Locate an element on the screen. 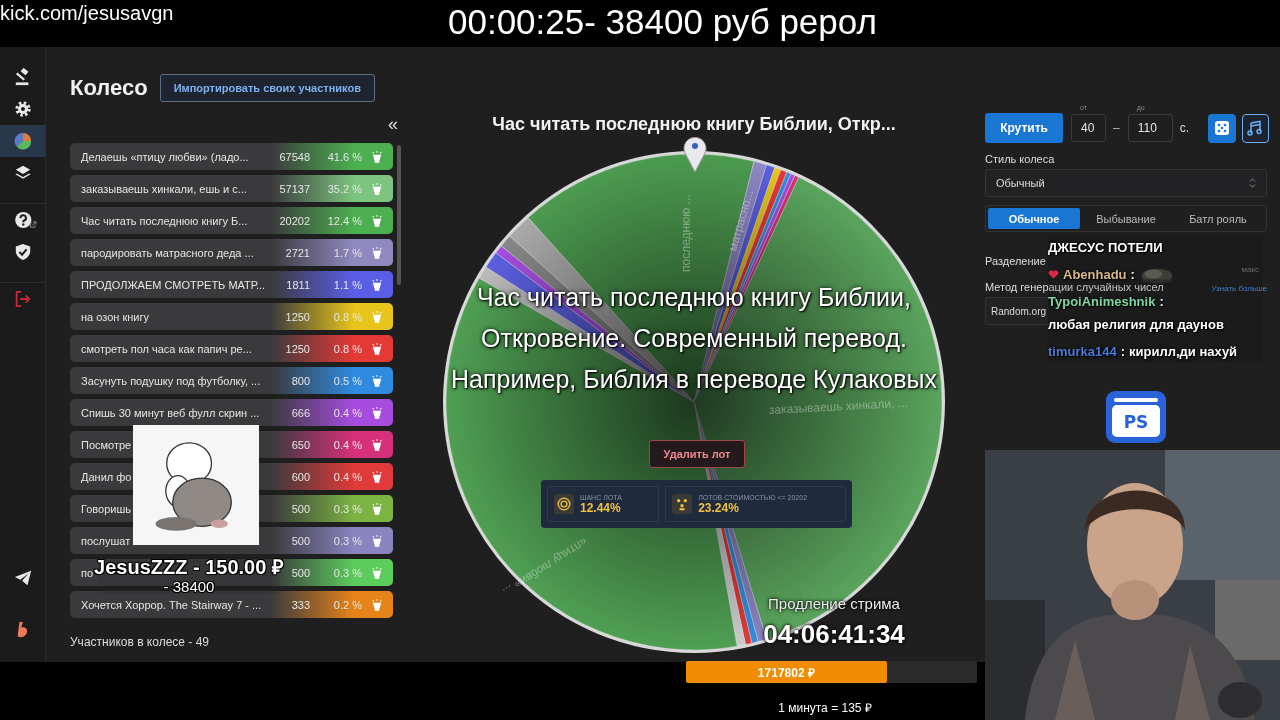 The height and width of the screenshot is (720, 1280). stat-value: 23.24% is located at coordinates (719, 507).